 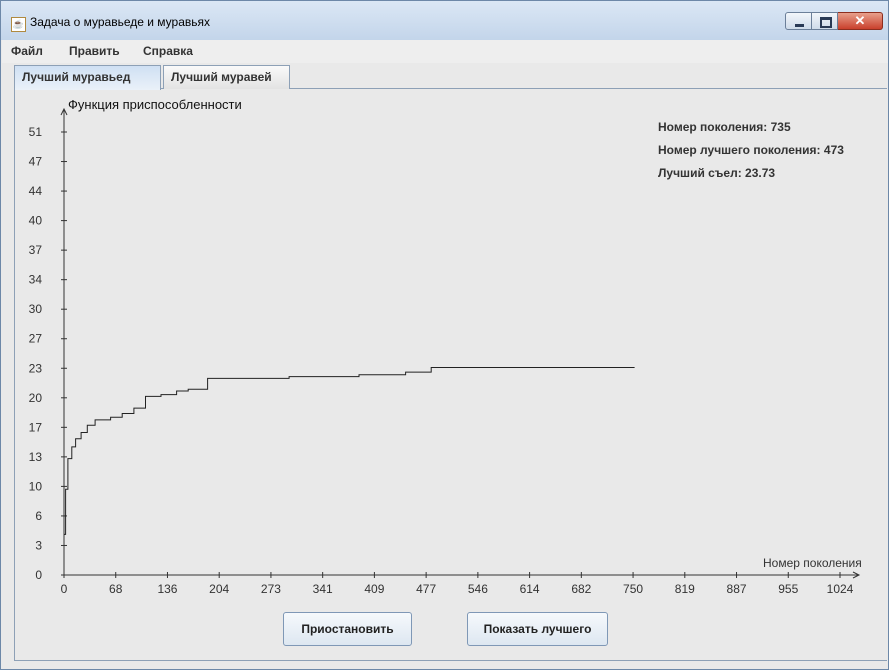 I want to click on y-tick-label: 47, so click(x=36, y=162).